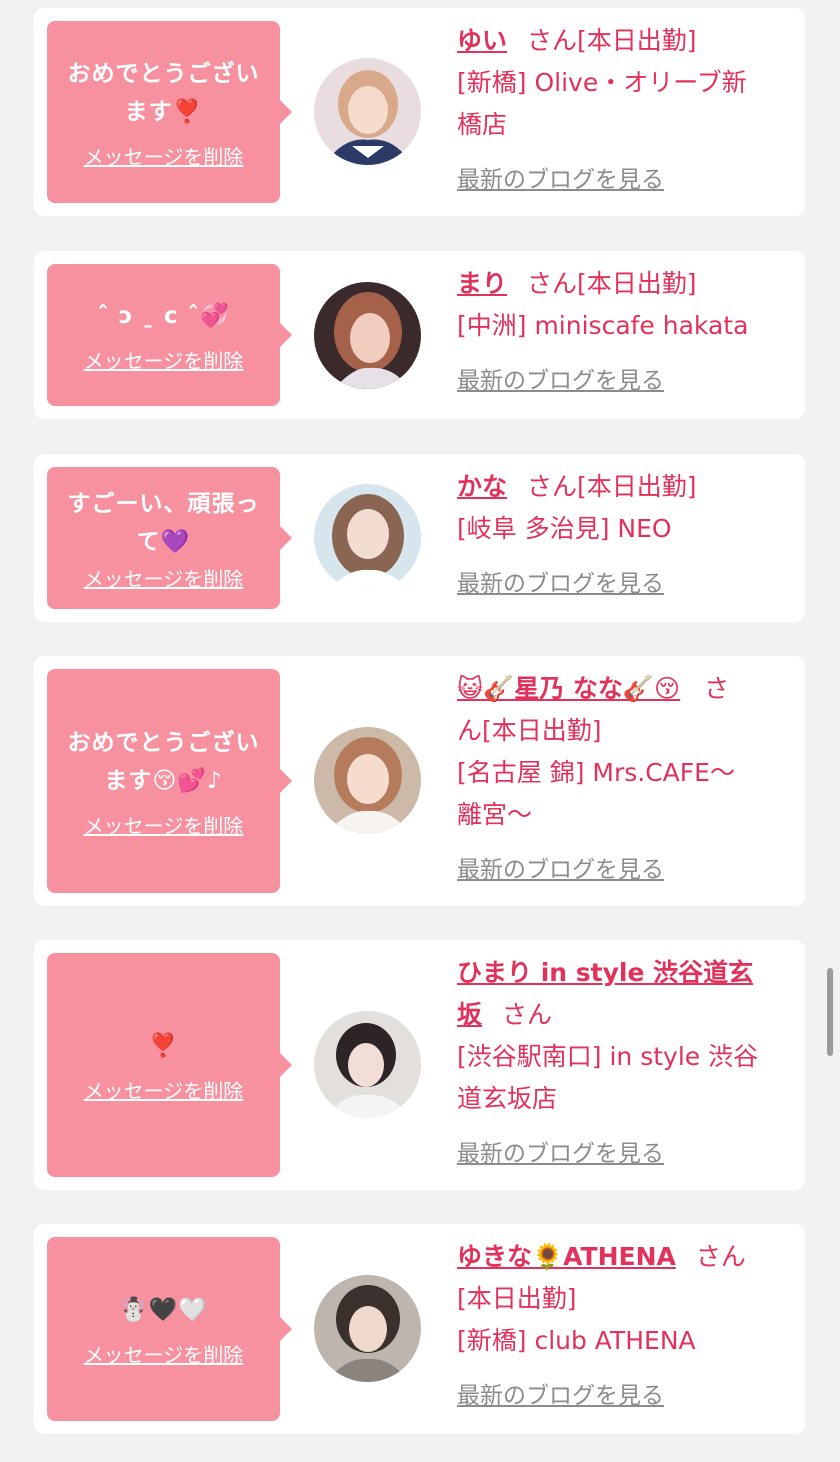  I want to click on message-text: ❣️, so click(163, 1045).